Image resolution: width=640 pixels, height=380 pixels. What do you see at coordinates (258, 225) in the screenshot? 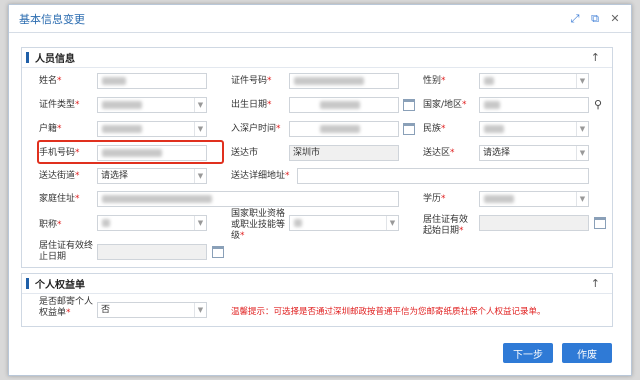
I see `qualification-label: 国家职业资格或职业技能等级*` at bounding box center [258, 225].